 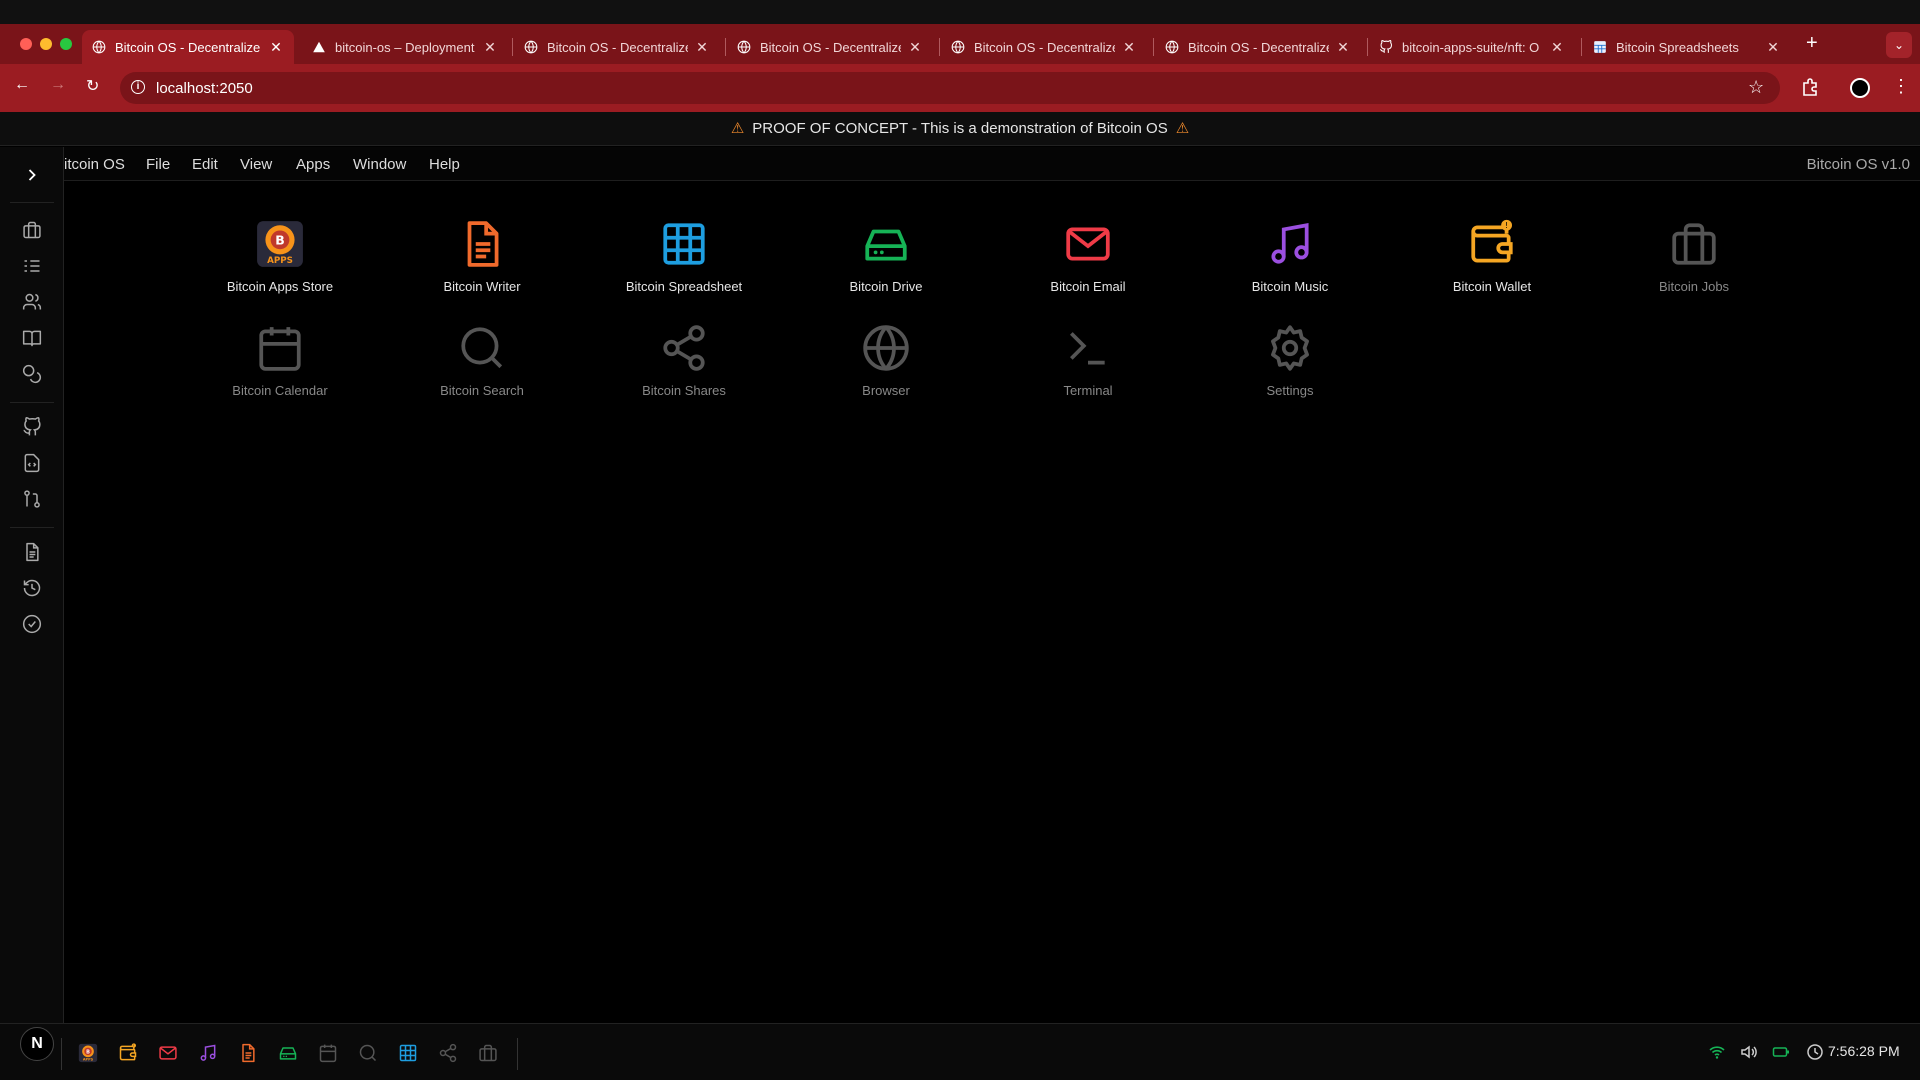 I want to click on menu-window: Window, so click(x=379, y=164).